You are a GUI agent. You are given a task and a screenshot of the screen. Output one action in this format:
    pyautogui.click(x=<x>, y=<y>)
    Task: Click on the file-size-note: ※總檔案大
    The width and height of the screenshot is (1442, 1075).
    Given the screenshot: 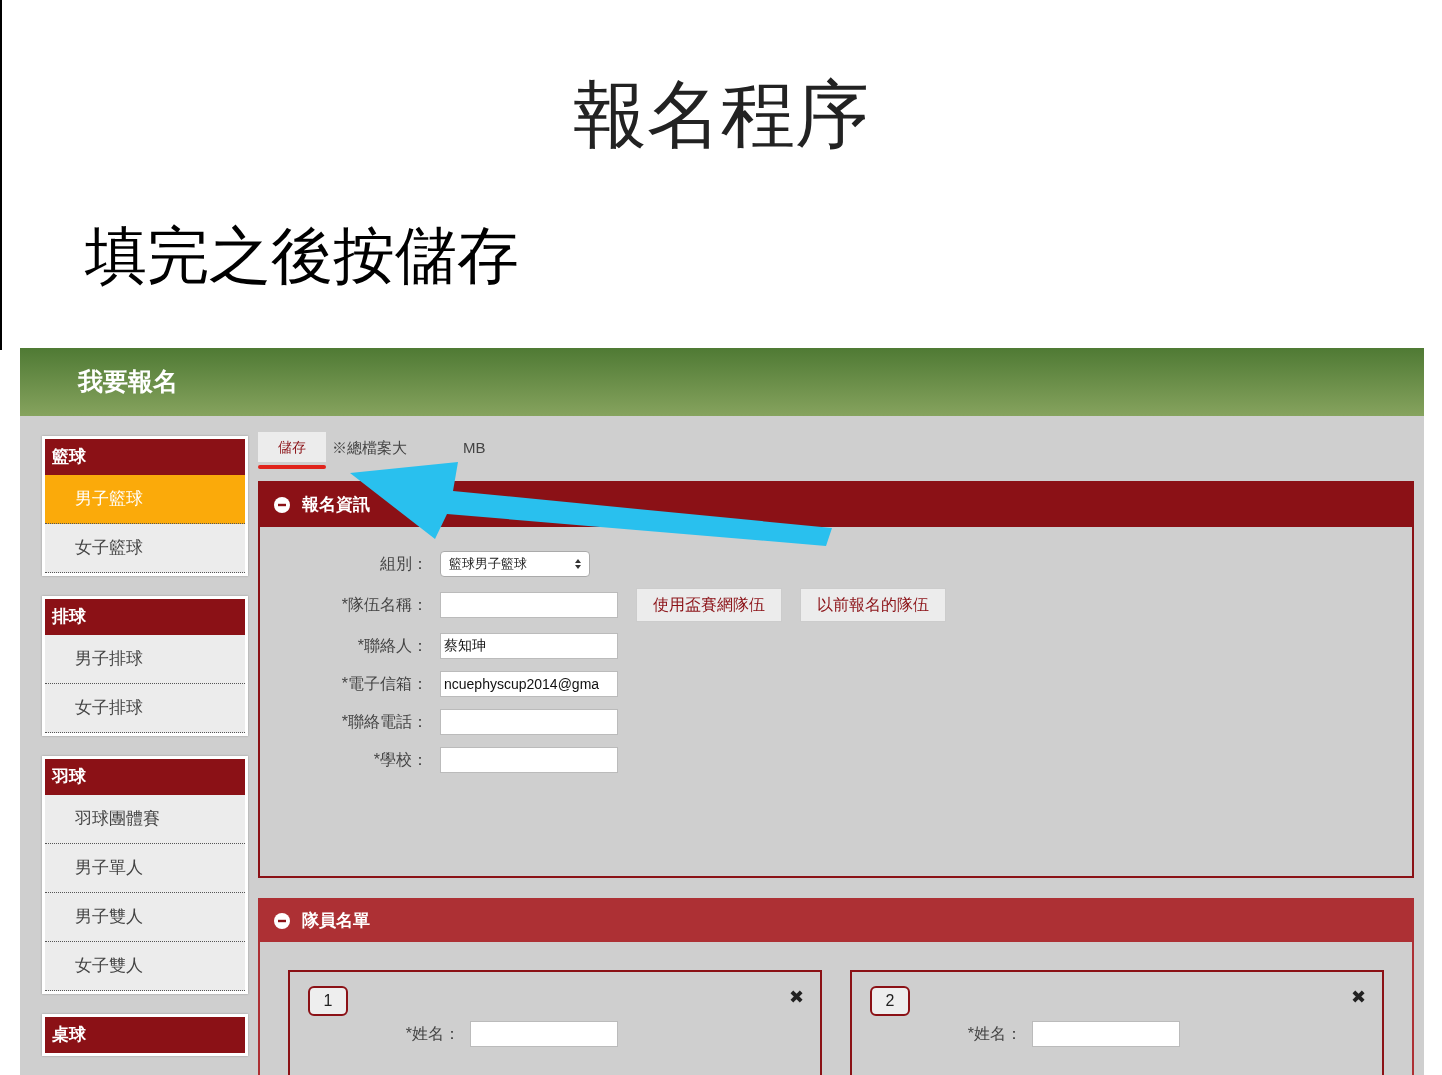 What is the action you would take?
    pyautogui.click(x=369, y=448)
    